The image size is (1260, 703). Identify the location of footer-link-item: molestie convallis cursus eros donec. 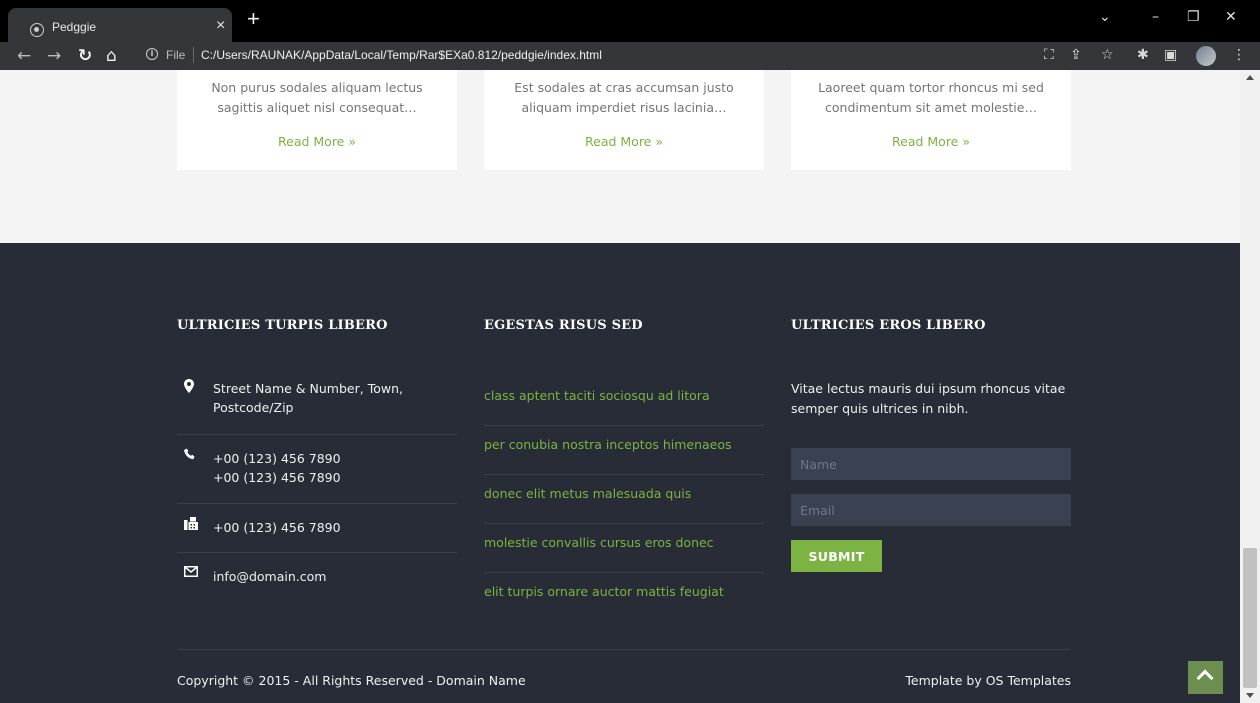
(624, 548).